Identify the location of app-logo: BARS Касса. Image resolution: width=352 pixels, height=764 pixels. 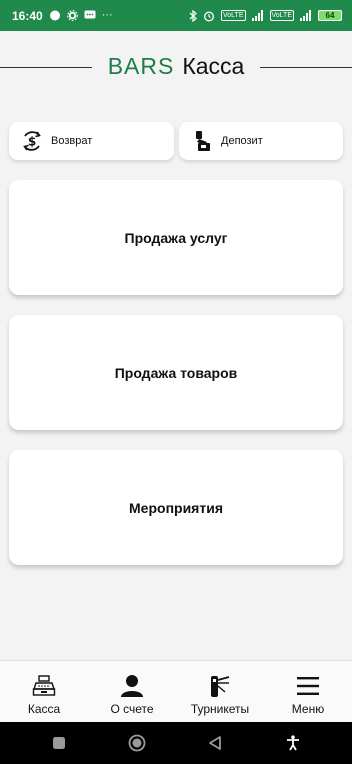
(176, 66).